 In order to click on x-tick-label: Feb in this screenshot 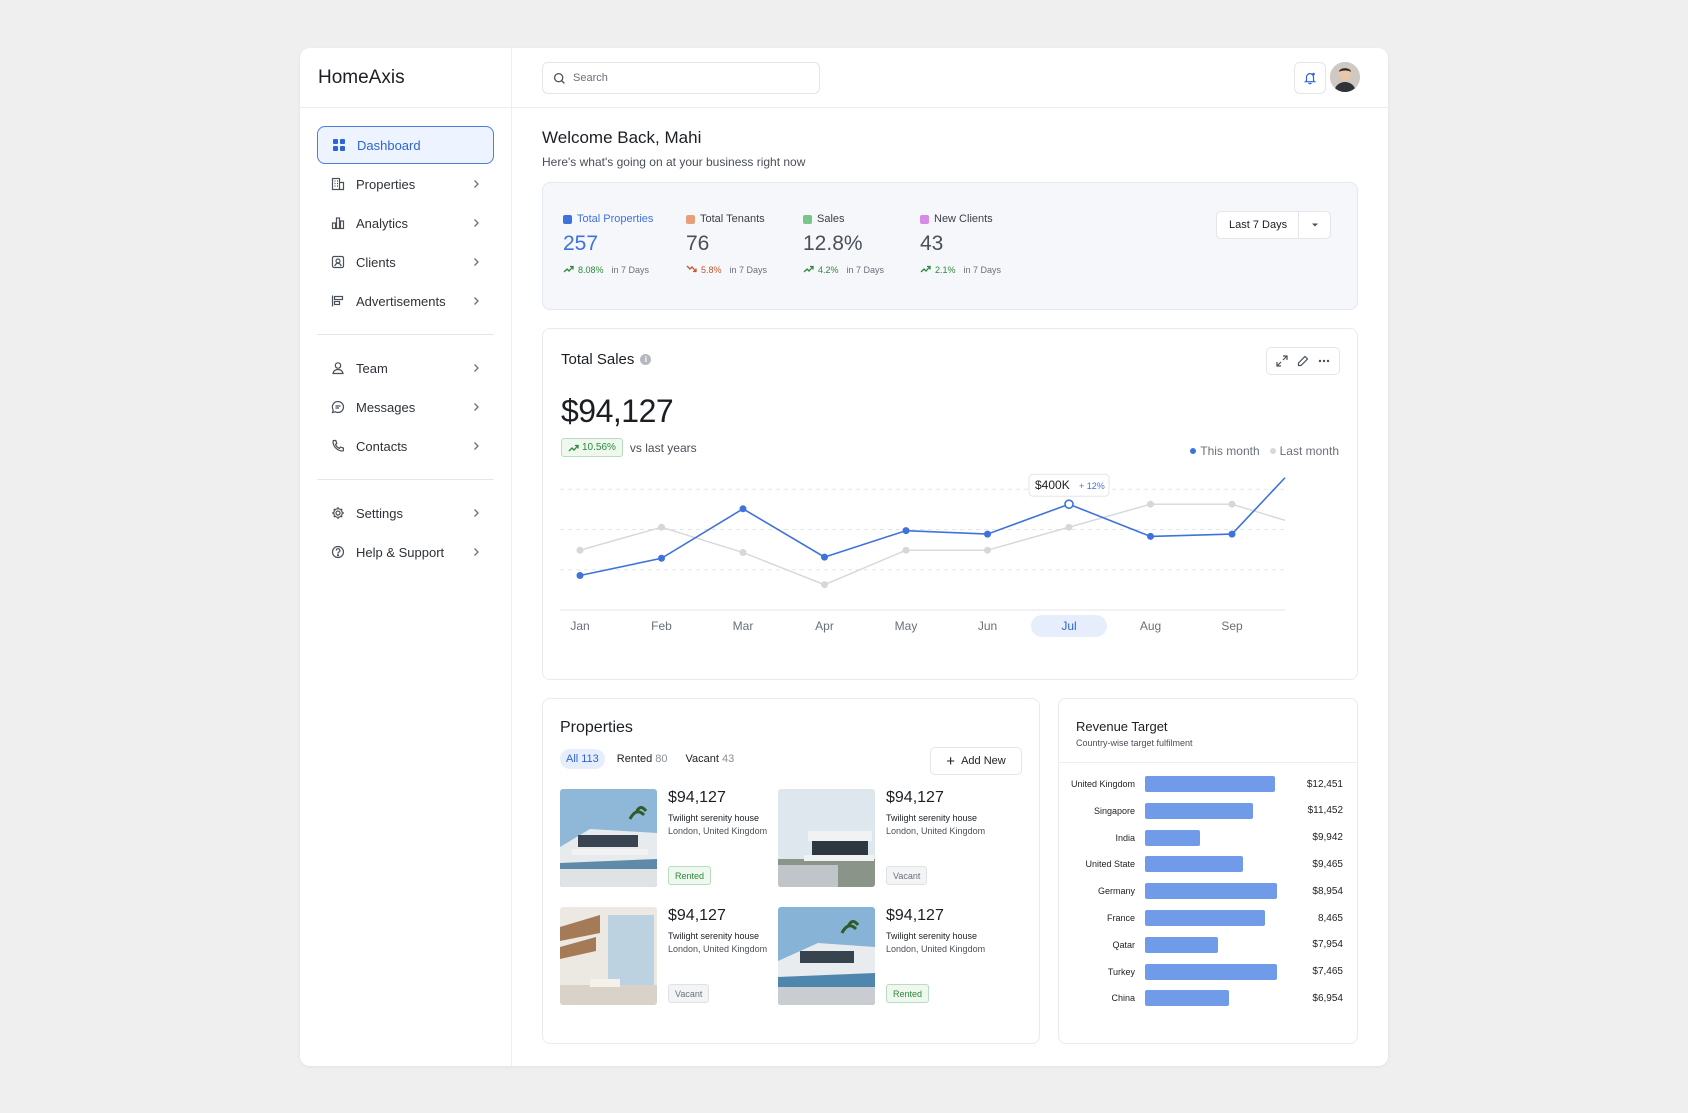, I will do `click(661, 626)`.